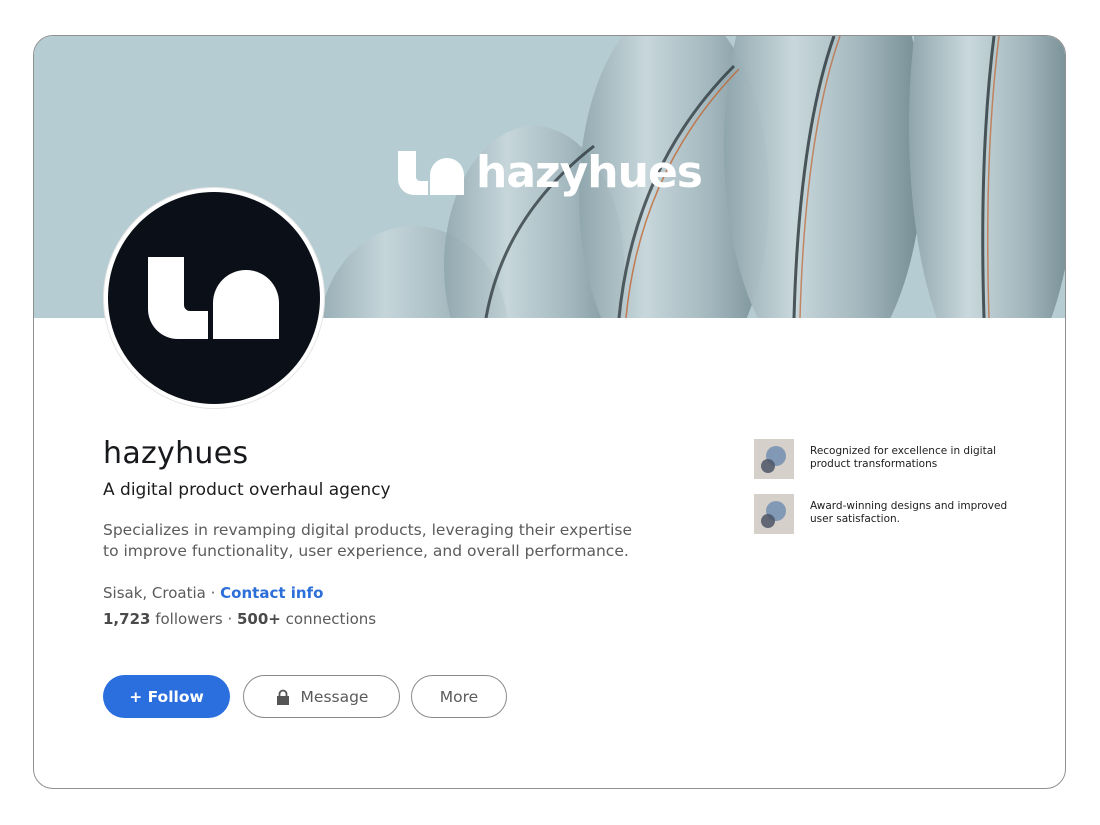 Image resolution: width=1100 pixels, height=825 pixels. What do you see at coordinates (127, 619) in the screenshot?
I see `followers-count: 1,723` at bounding box center [127, 619].